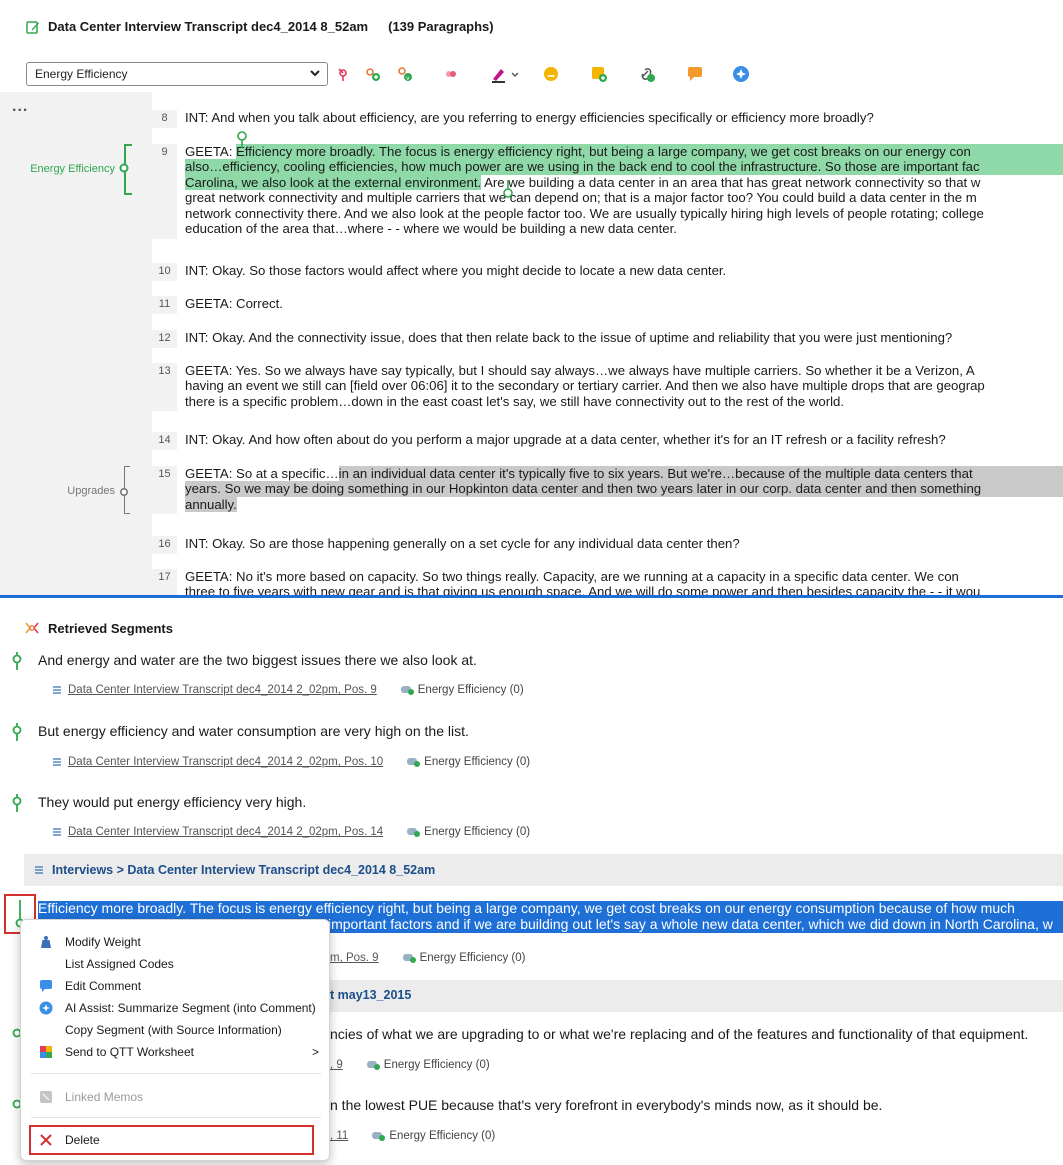 The height and width of the screenshot is (1165, 1063). What do you see at coordinates (211, 504) in the screenshot?
I see `coded-text: annually.` at bounding box center [211, 504].